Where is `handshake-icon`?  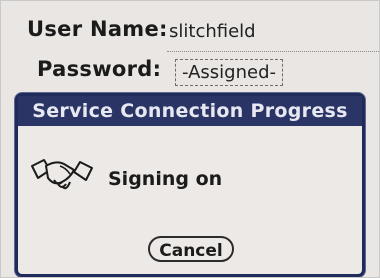 handshake-icon is located at coordinates (62, 174).